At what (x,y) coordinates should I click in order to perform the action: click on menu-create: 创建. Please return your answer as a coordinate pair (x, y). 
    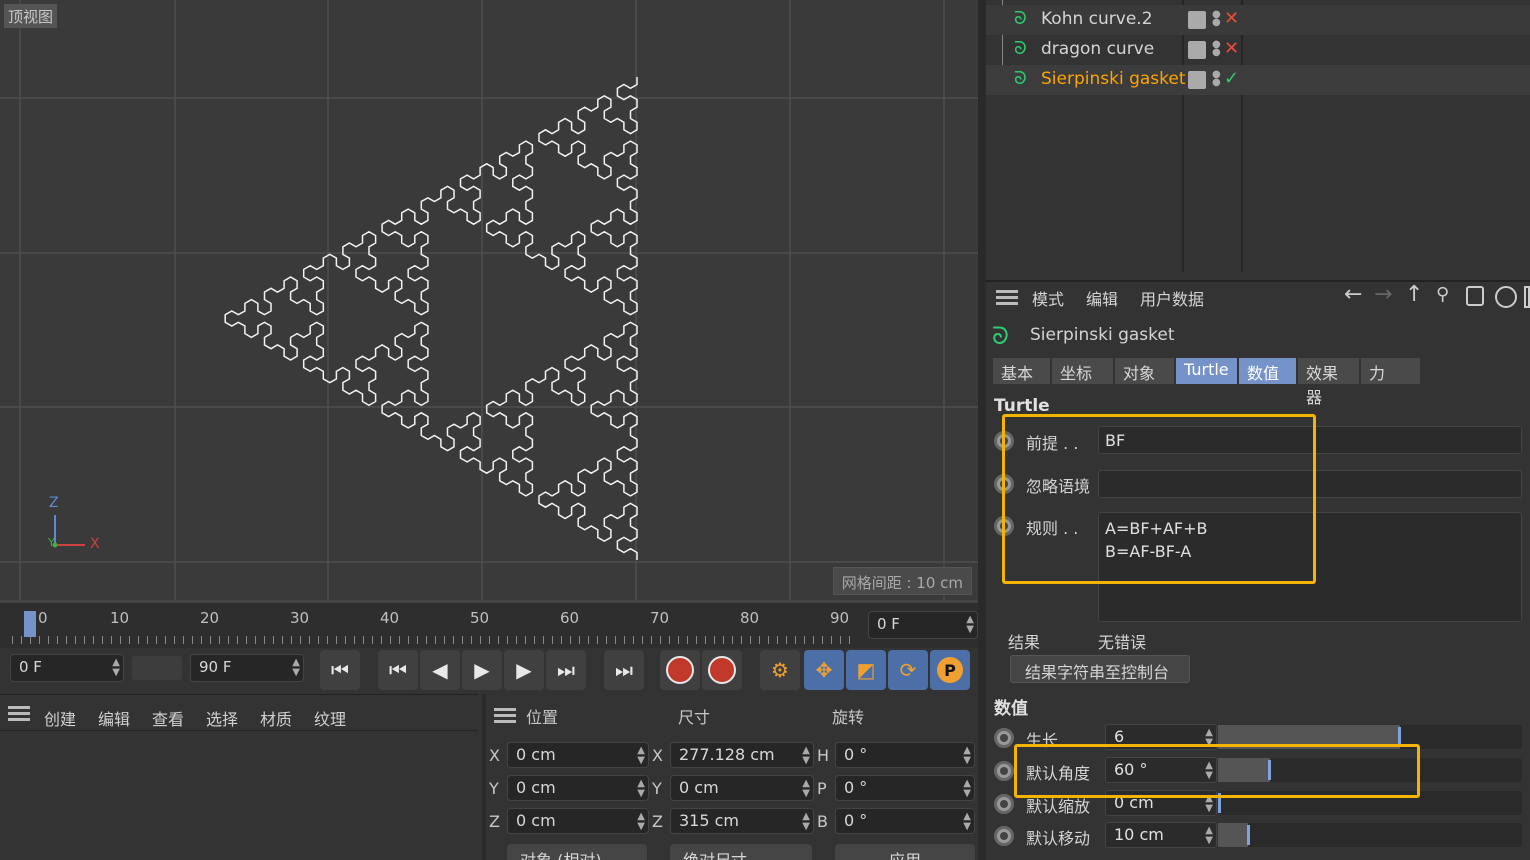
    Looking at the image, I should click on (60, 718).